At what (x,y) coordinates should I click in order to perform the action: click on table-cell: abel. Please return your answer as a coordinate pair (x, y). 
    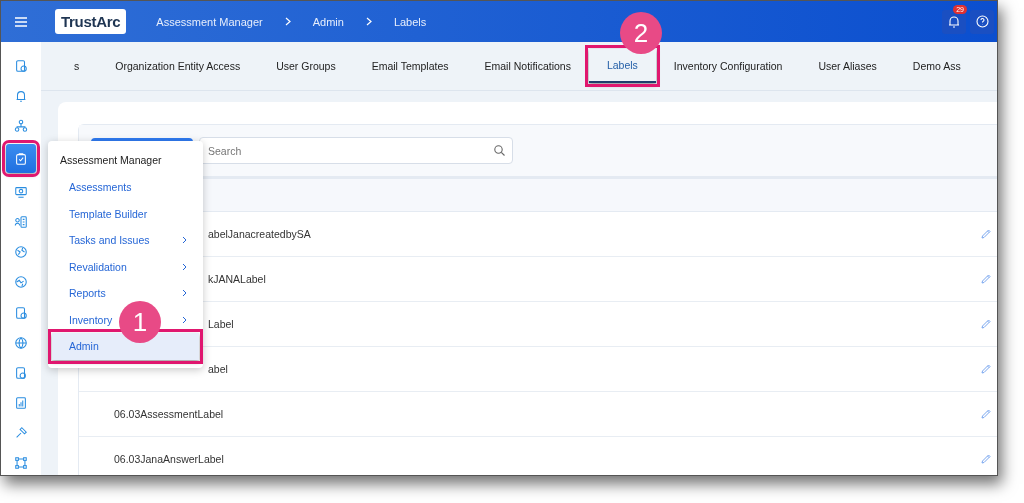
    Looking at the image, I should click on (218, 369).